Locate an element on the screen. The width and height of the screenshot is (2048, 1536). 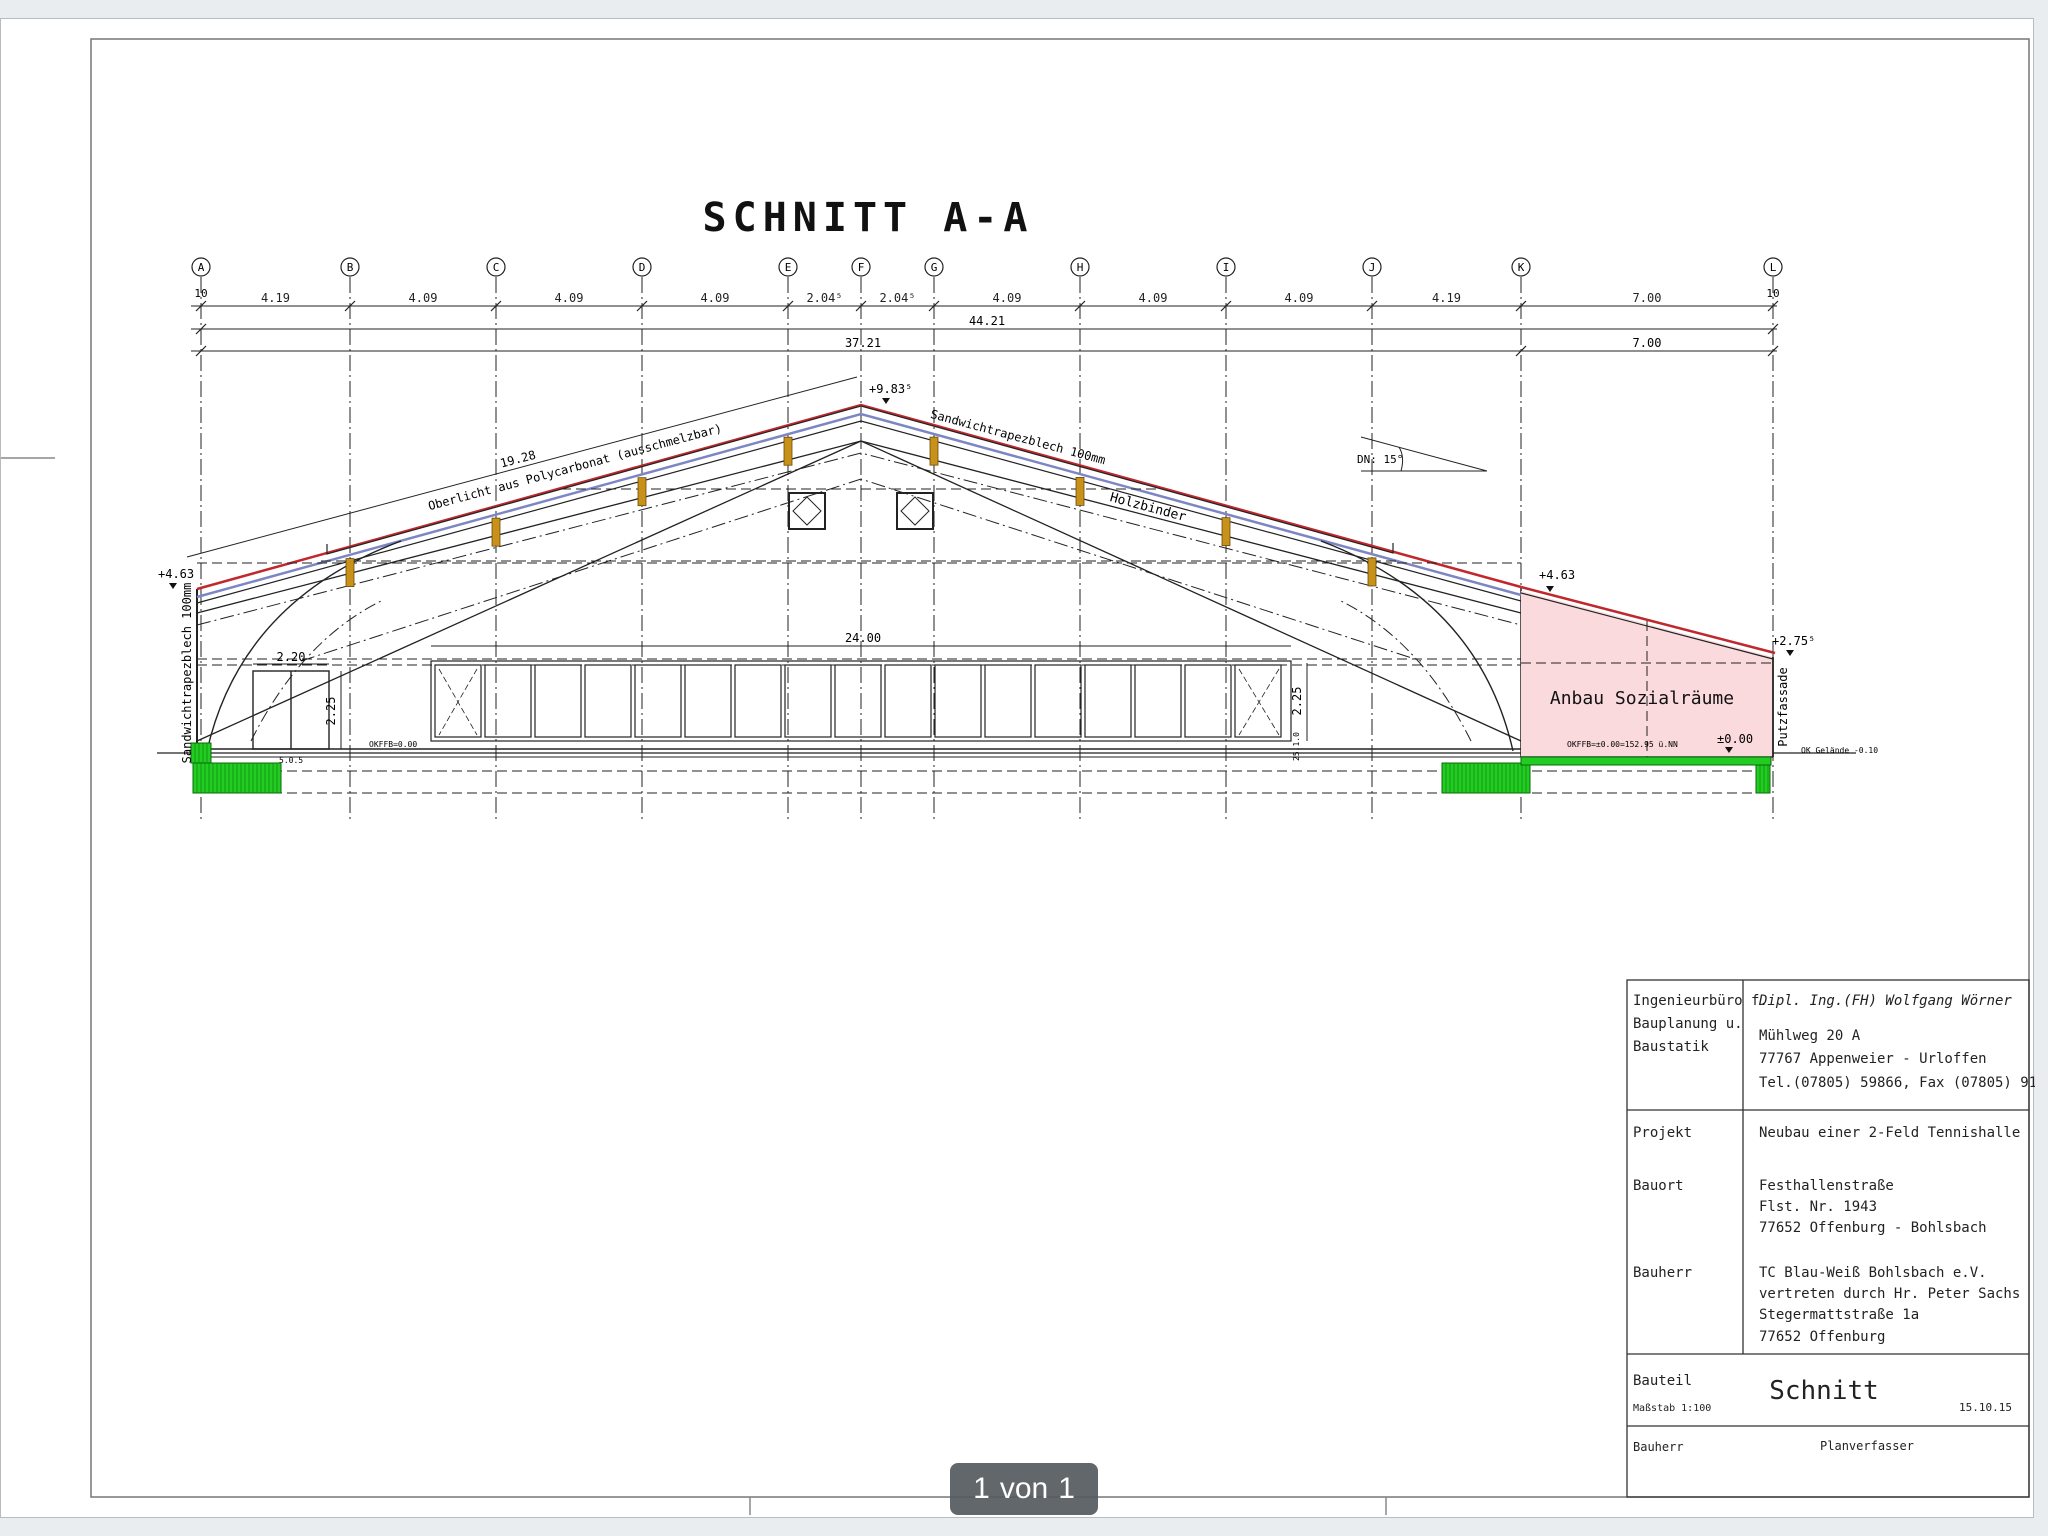
bauherr-line-3: Stegermattstraße 1a is located at coordinates (1839, 1315).